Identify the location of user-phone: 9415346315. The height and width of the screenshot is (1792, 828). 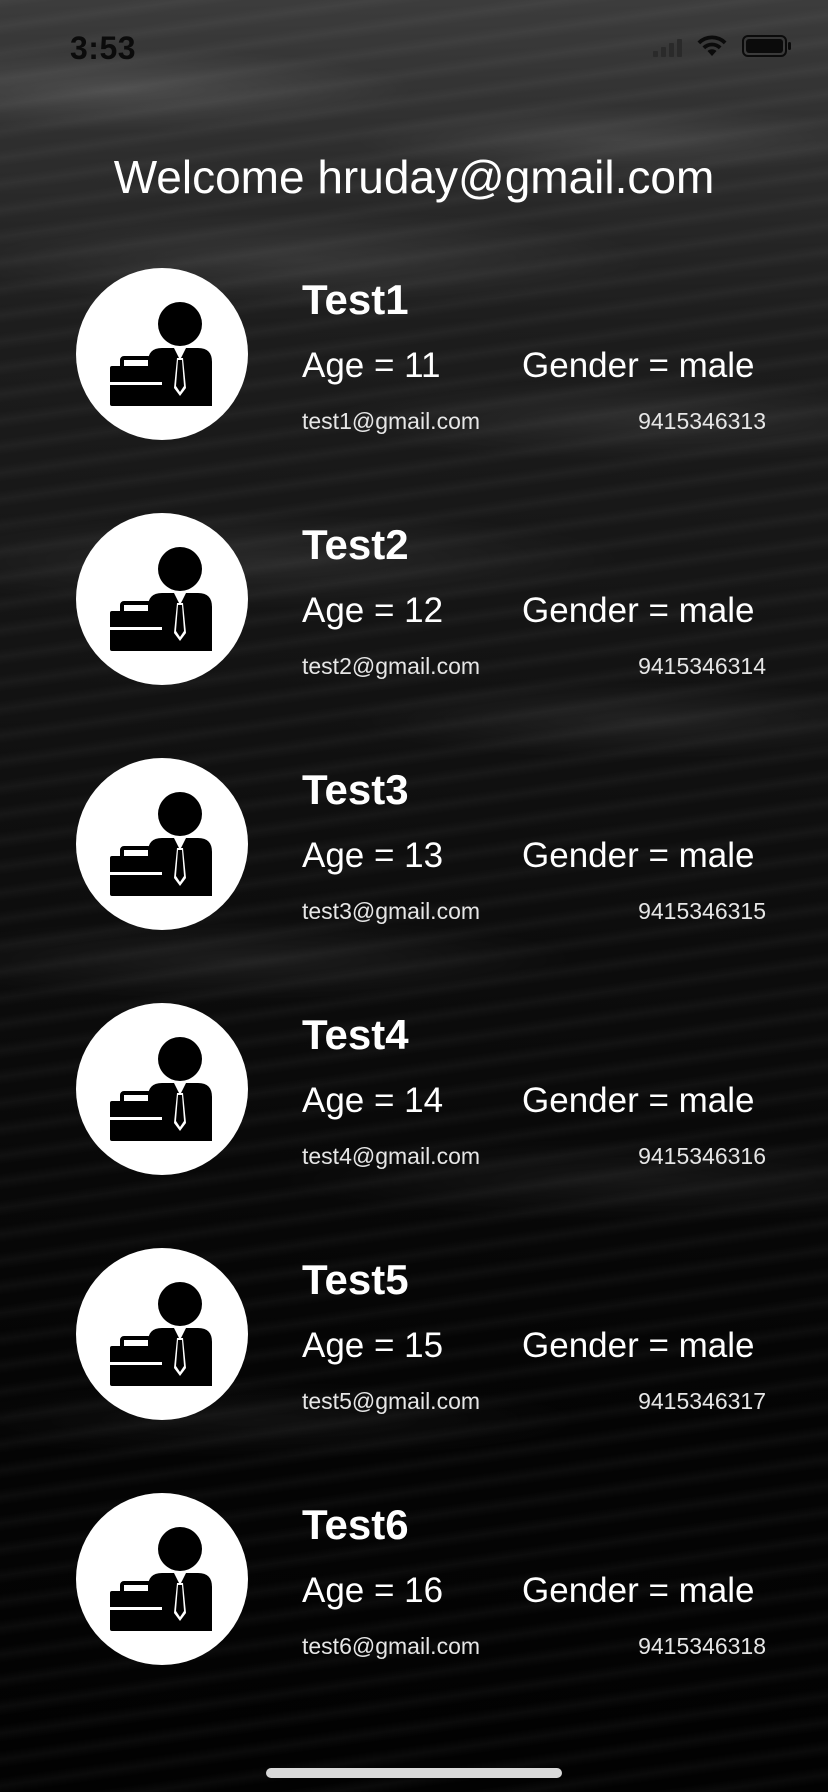
(702, 911).